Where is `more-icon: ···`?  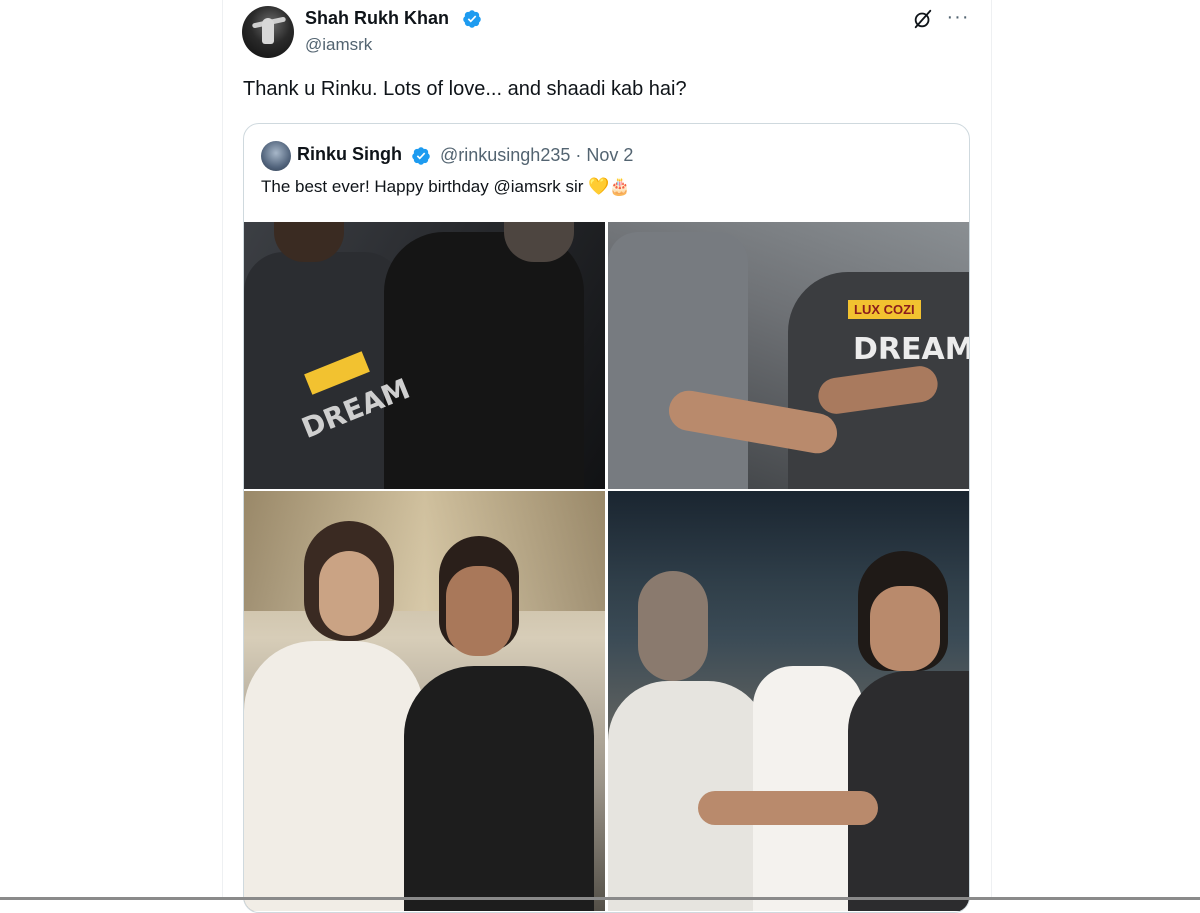 more-icon: ··· is located at coordinates (958, 17).